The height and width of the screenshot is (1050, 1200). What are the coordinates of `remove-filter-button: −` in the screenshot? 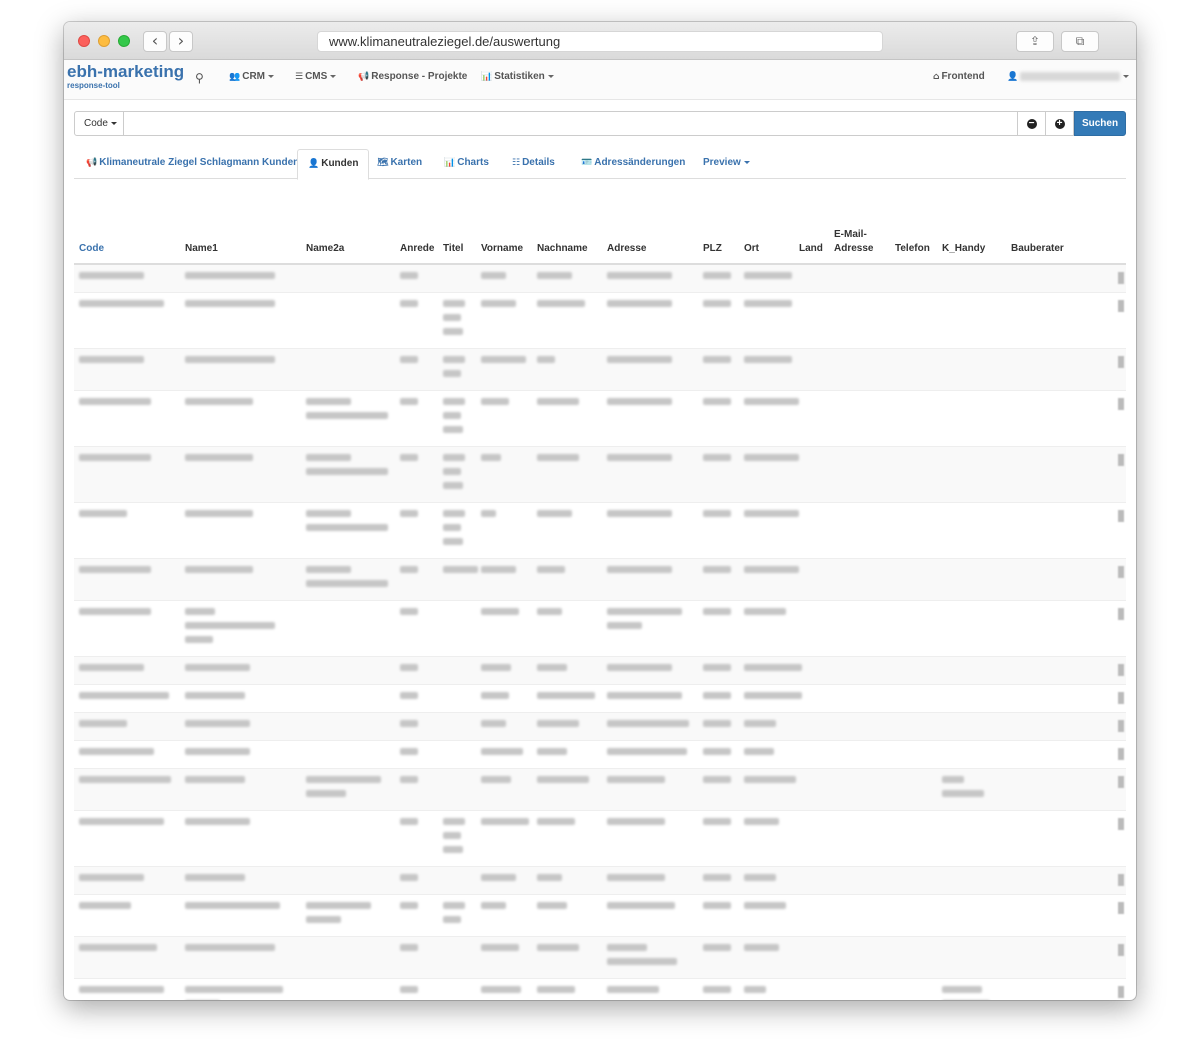 It's located at (1031, 123).